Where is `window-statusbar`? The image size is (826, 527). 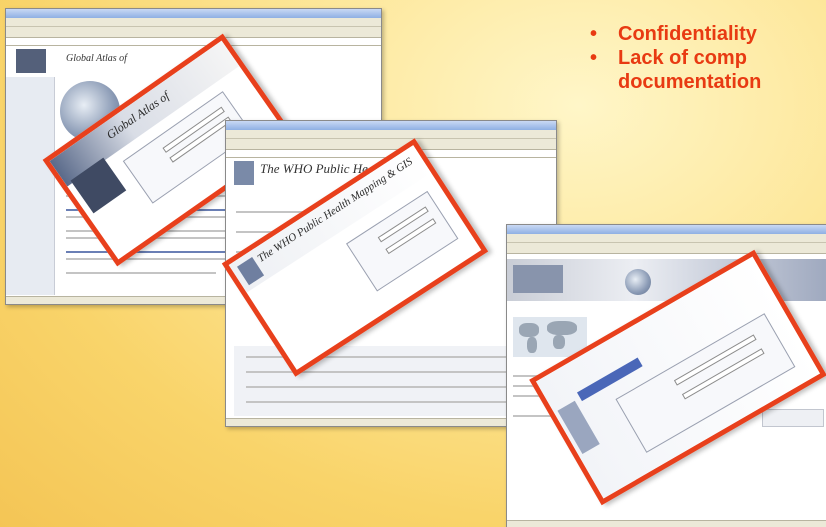
window-statusbar is located at coordinates (666, 523).